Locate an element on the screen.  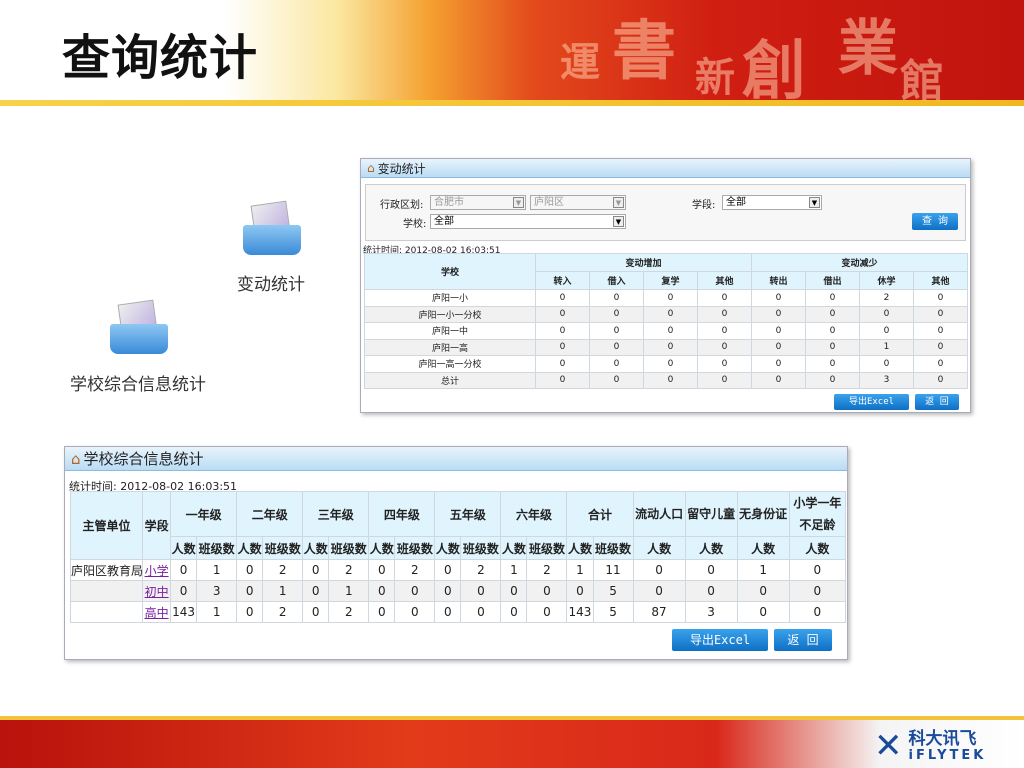
iflytek-logo-mark-icon: ✕ is located at coordinates (888, 746).